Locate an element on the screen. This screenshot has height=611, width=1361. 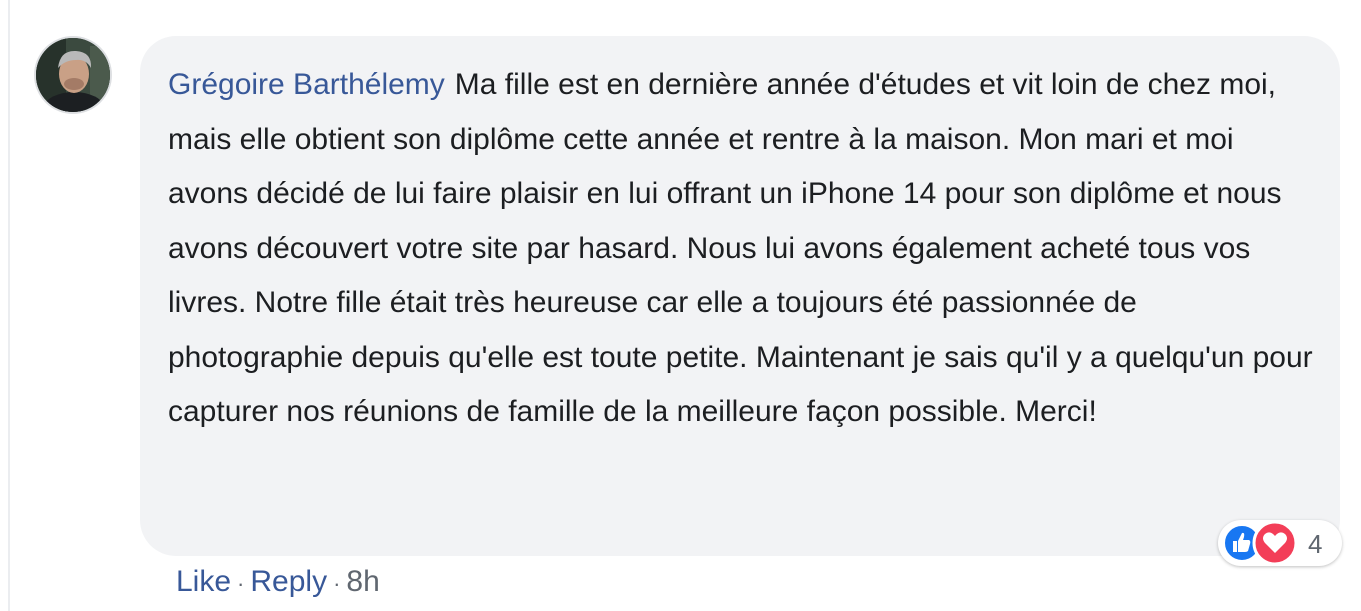
comment-timestamp: 8h is located at coordinates (362, 581).